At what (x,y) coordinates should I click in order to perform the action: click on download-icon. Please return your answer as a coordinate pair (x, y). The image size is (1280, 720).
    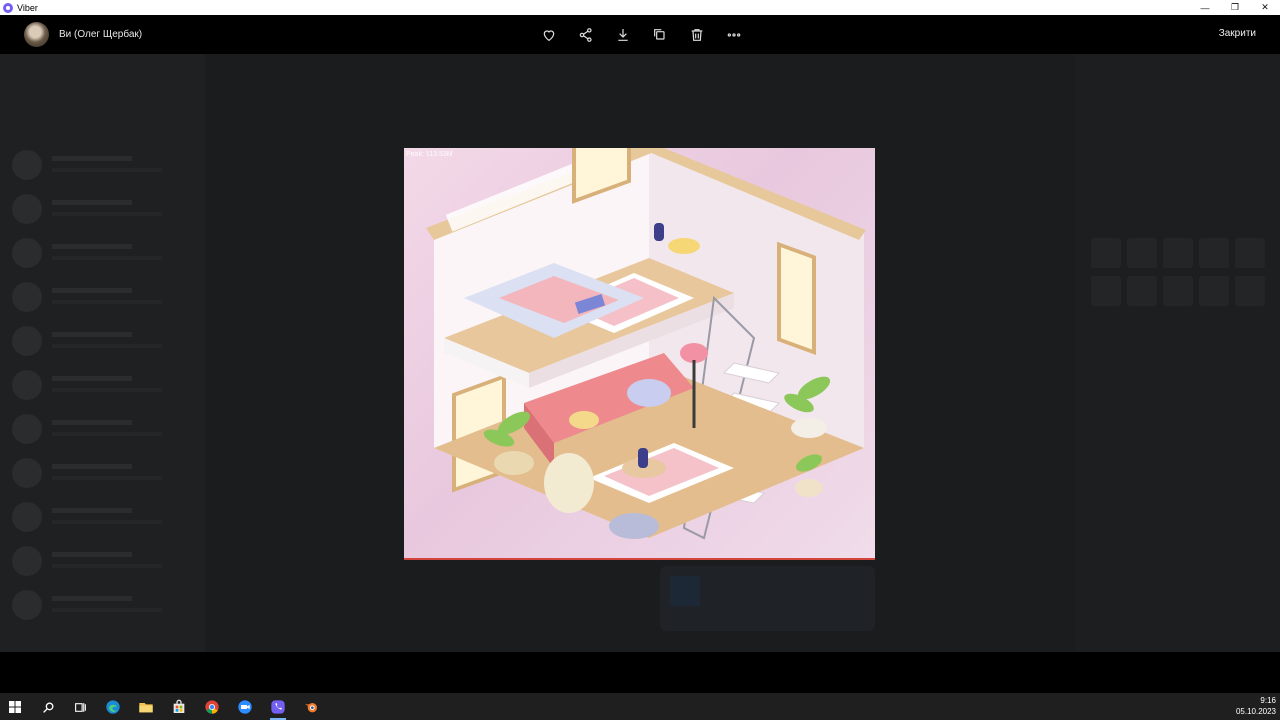
    Looking at the image, I should click on (623, 35).